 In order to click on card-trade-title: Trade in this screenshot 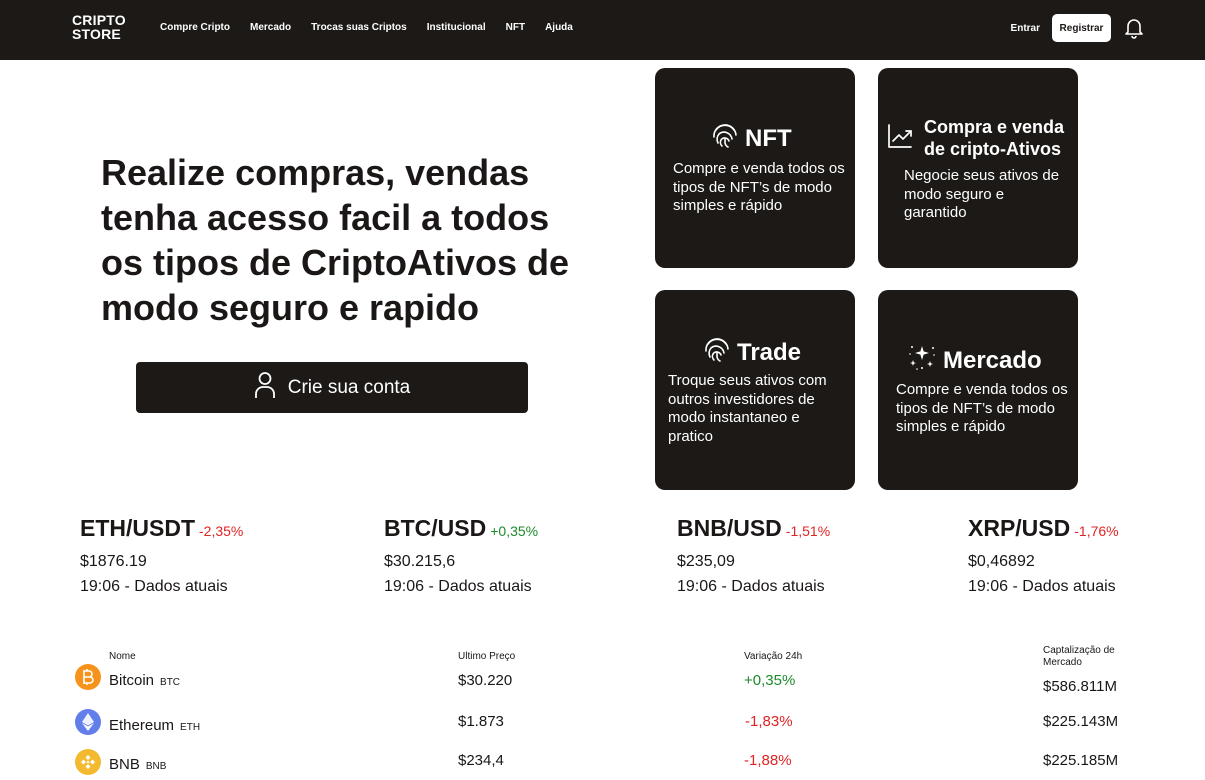, I will do `click(769, 352)`.